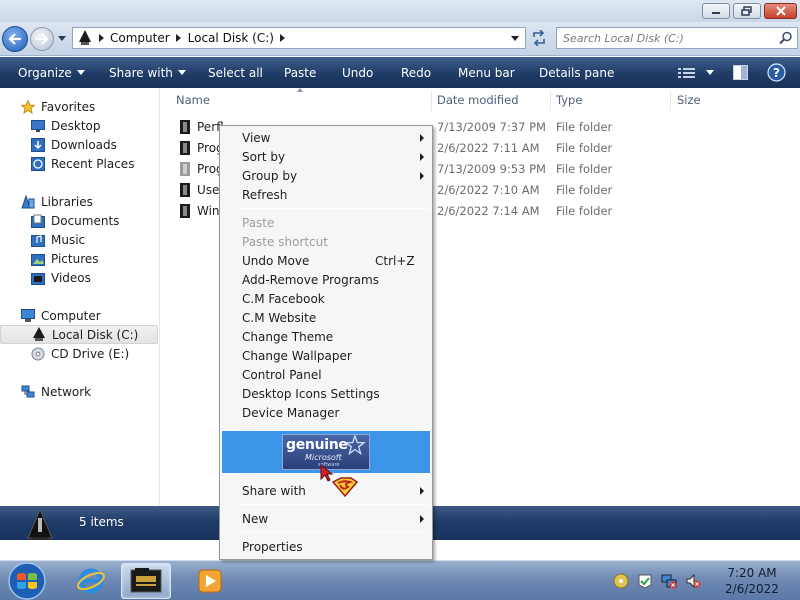 Image resolution: width=800 pixels, height=600 pixels. I want to click on help-icon: ?, so click(776, 72).